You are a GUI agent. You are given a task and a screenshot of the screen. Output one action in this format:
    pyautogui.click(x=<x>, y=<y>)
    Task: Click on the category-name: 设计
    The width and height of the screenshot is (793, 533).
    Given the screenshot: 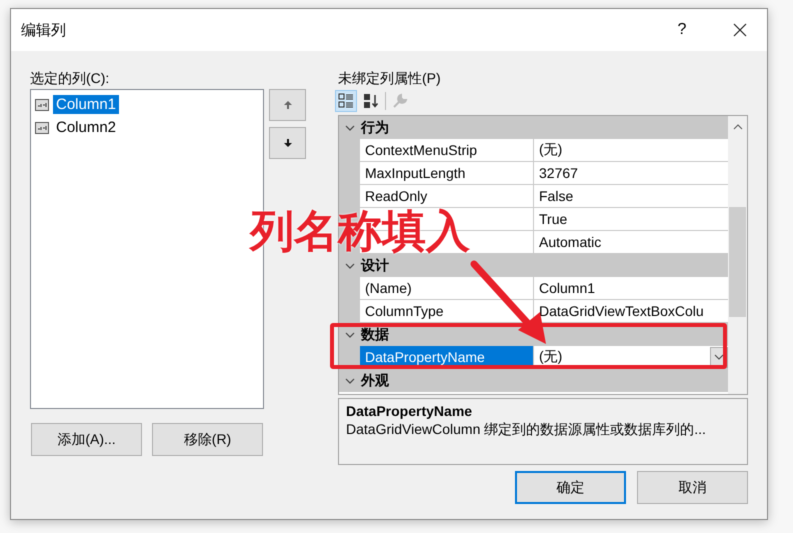 What is the action you would take?
    pyautogui.click(x=375, y=265)
    